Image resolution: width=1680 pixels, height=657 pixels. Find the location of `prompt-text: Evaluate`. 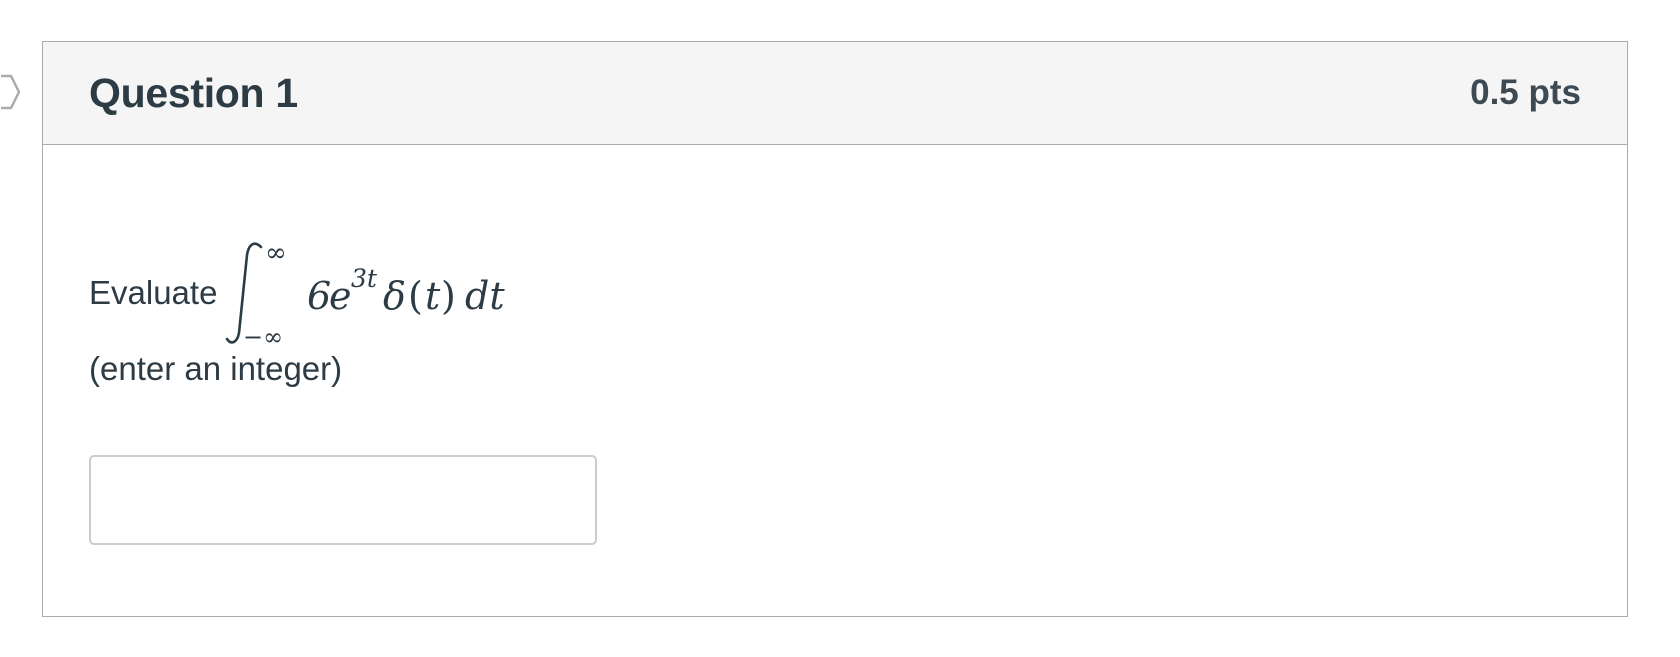

prompt-text: Evaluate is located at coordinates (153, 292).